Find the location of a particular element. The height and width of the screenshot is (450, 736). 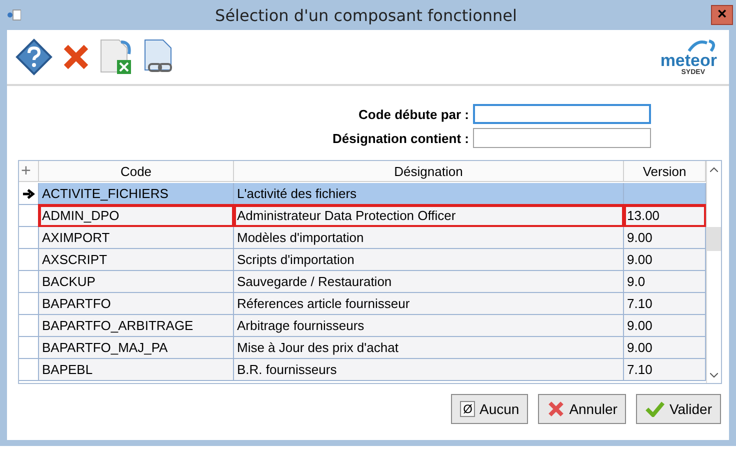

scroll-thumb is located at coordinates (714, 239).